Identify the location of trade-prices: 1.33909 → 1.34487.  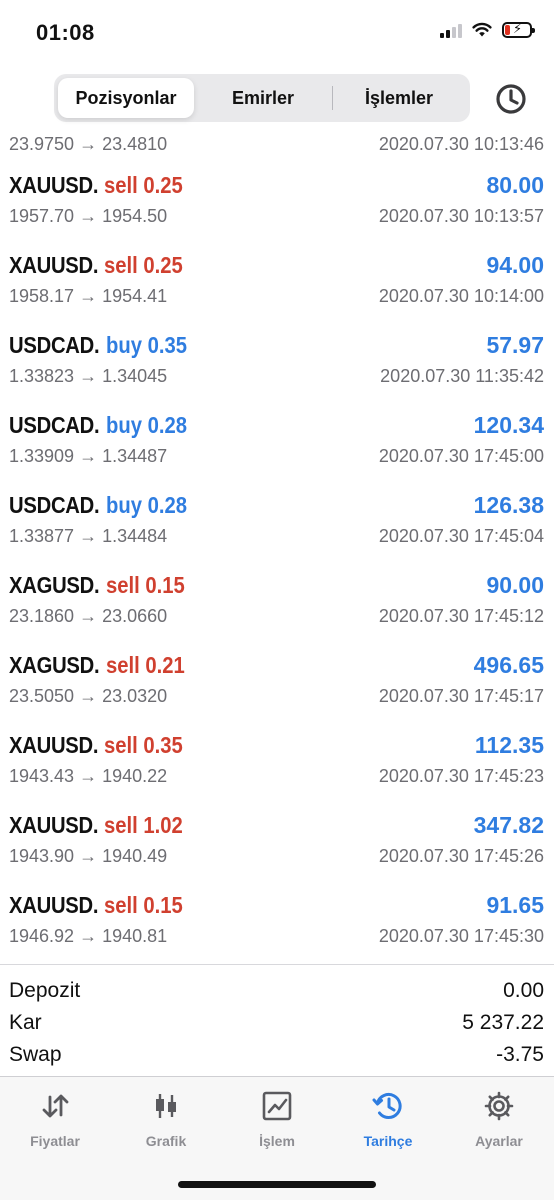
(88, 456).